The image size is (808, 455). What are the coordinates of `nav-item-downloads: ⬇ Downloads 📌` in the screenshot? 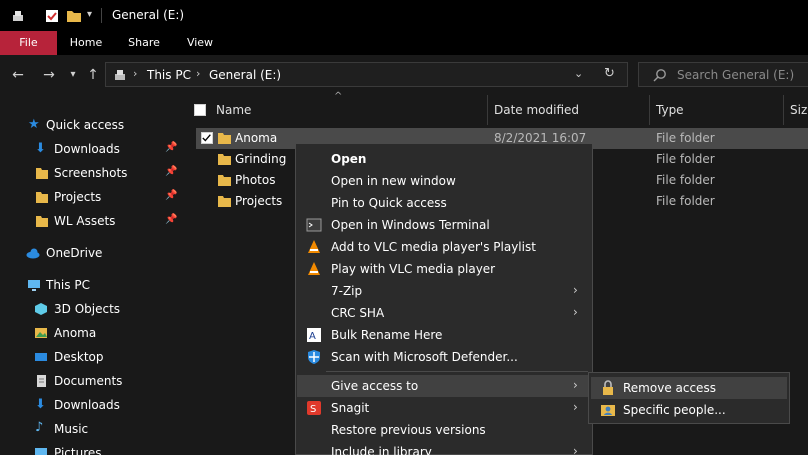 It's located at (91, 149).